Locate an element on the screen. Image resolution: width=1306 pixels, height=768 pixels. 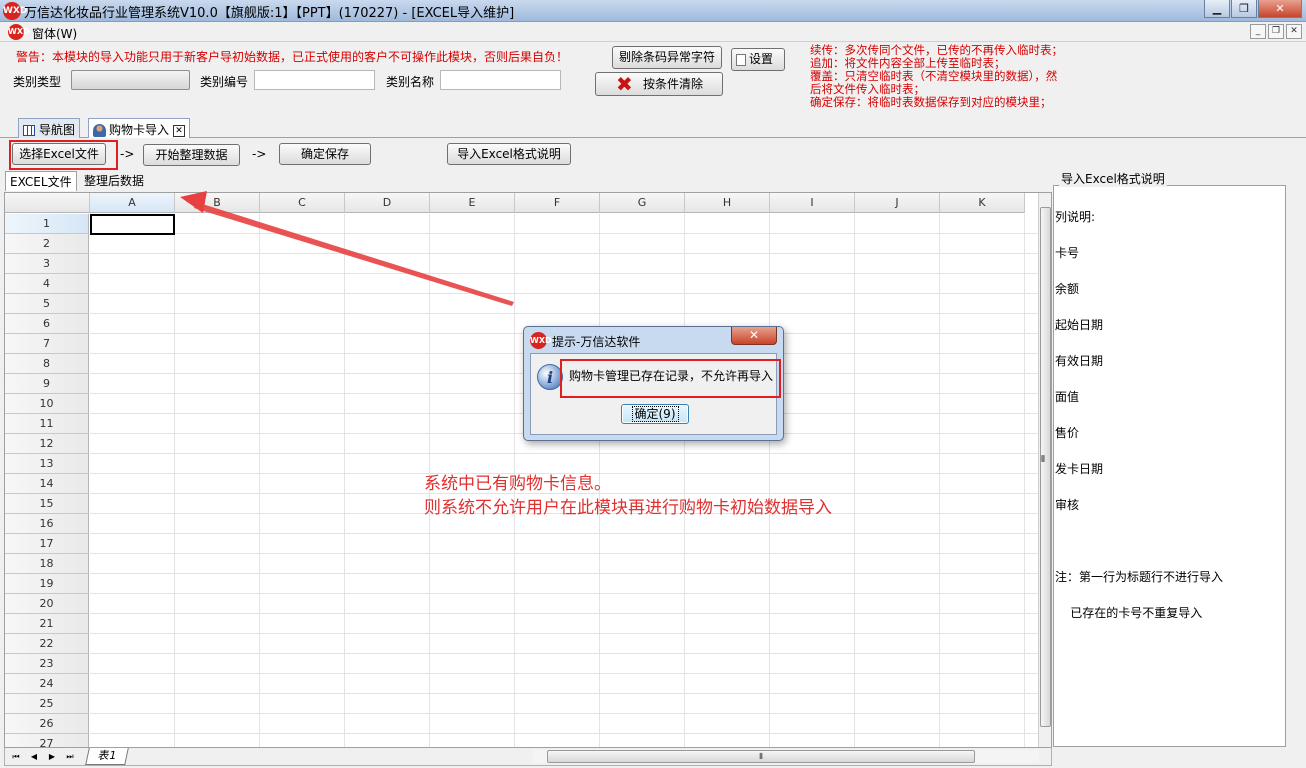
row-header: 2 is located at coordinates (47, 244).